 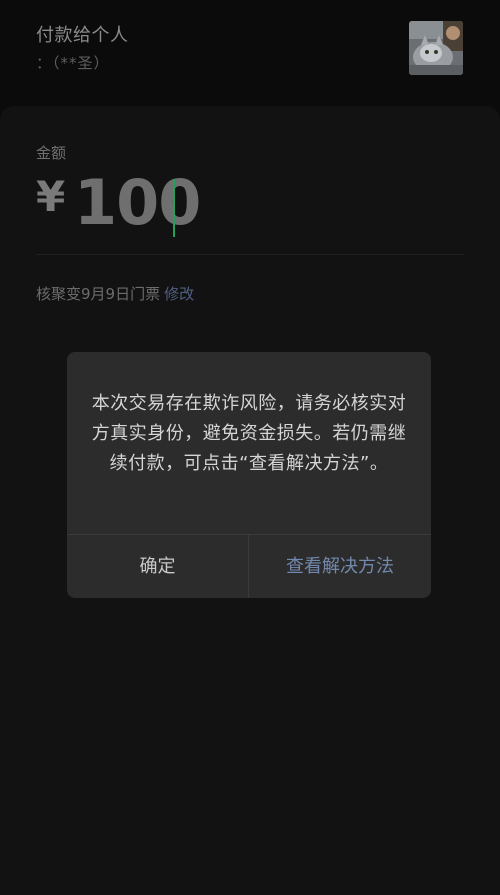 I want to click on payment-note: 核聚变9月9日门票 修改, so click(x=115, y=293).